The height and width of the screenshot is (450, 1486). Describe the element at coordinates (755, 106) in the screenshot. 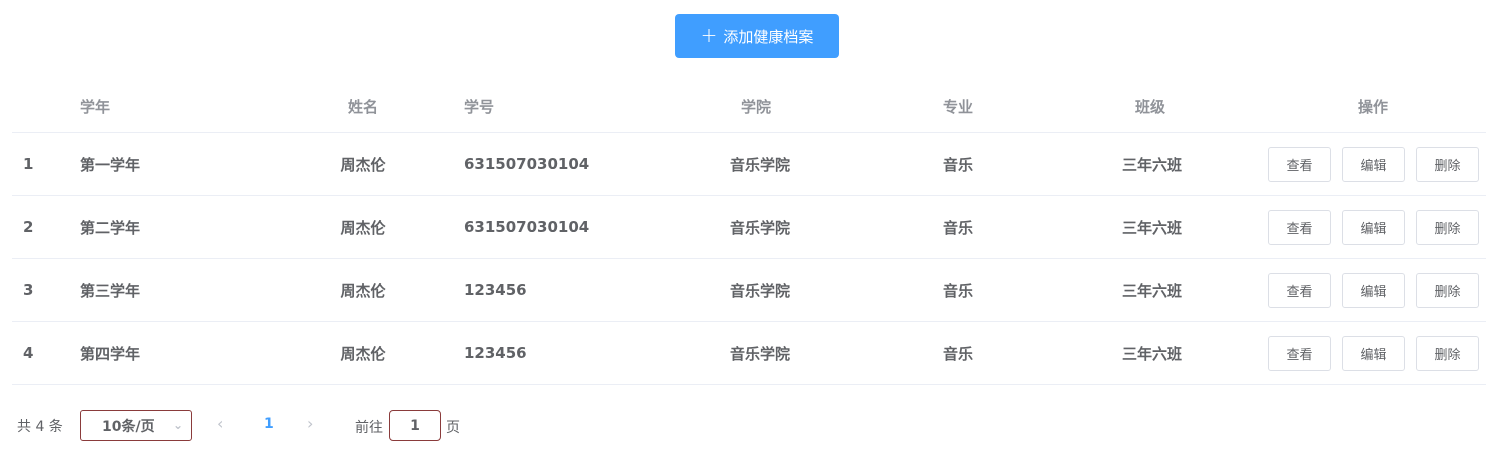

I see `header-college: 学院` at that location.